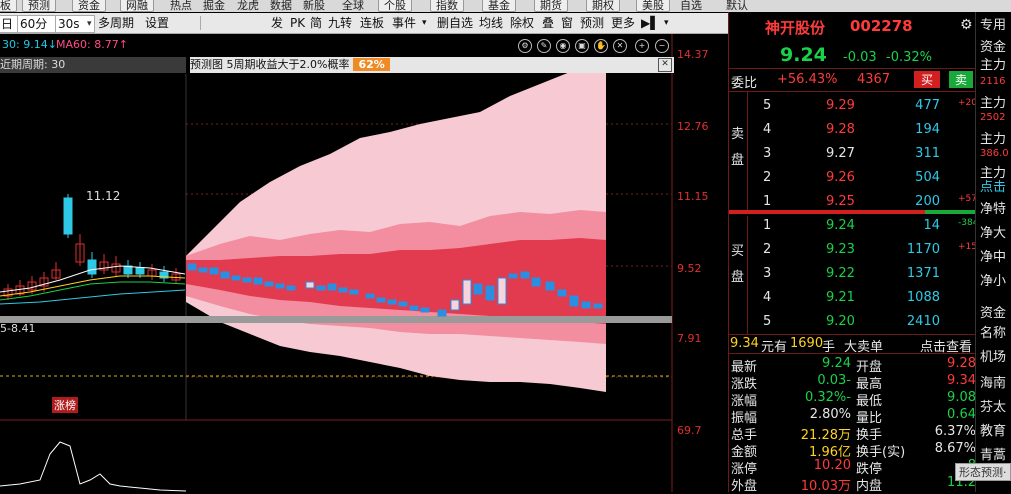  What do you see at coordinates (983, 472) in the screenshot?
I see `pattern-predict-hint: 形态预测·` at bounding box center [983, 472].